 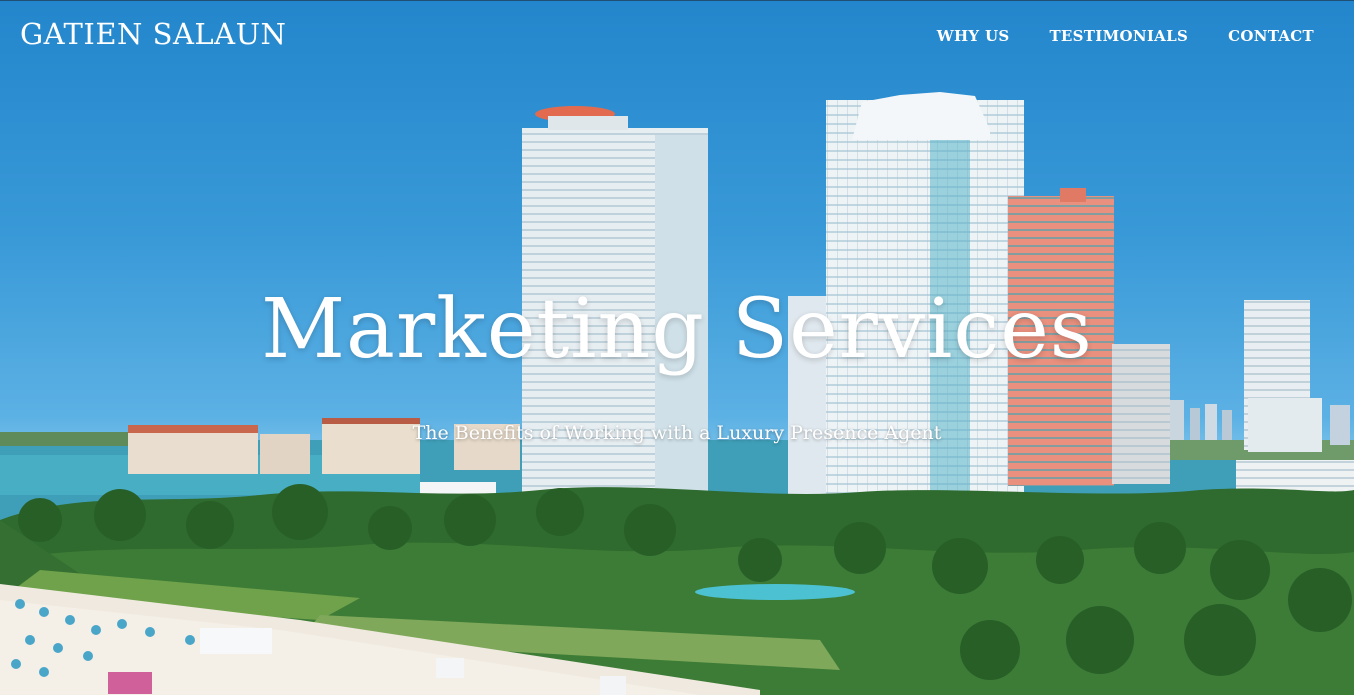 What do you see at coordinates (1271, 36) in the screenshot?
I see `nav-link-contact: CONTACT` at bounding box center [1271, 36].